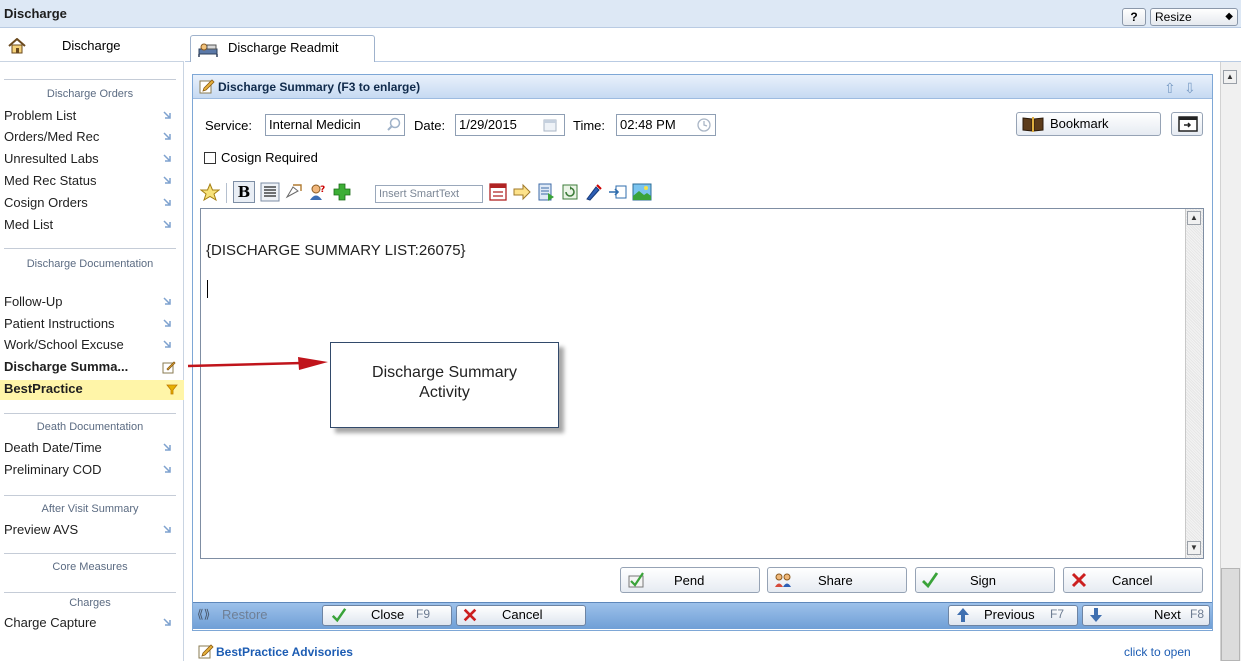 This screenshot has width=1241, height=661. I want to click on scroll-up-icon: ▲, so click(1194, 218).